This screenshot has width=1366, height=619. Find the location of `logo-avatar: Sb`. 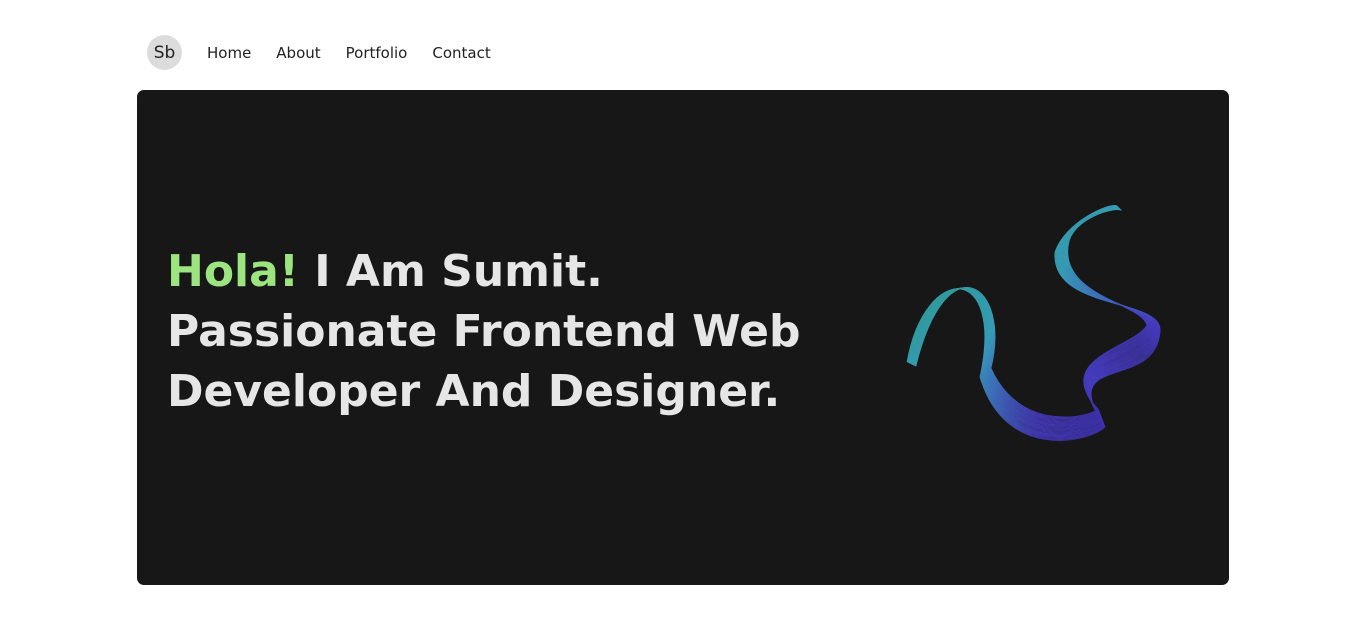

logo-avatar: Sb is located at coordinates (164, 52).